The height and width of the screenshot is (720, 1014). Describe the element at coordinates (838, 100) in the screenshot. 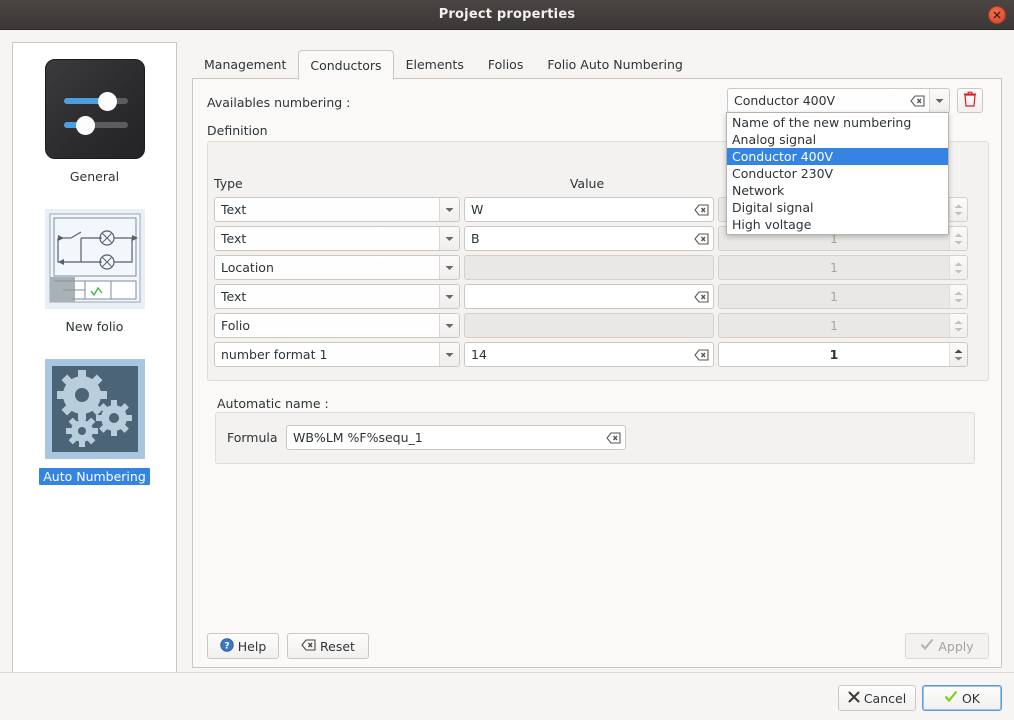

I see `numbering-combobox: Conductor 400V` at that location.